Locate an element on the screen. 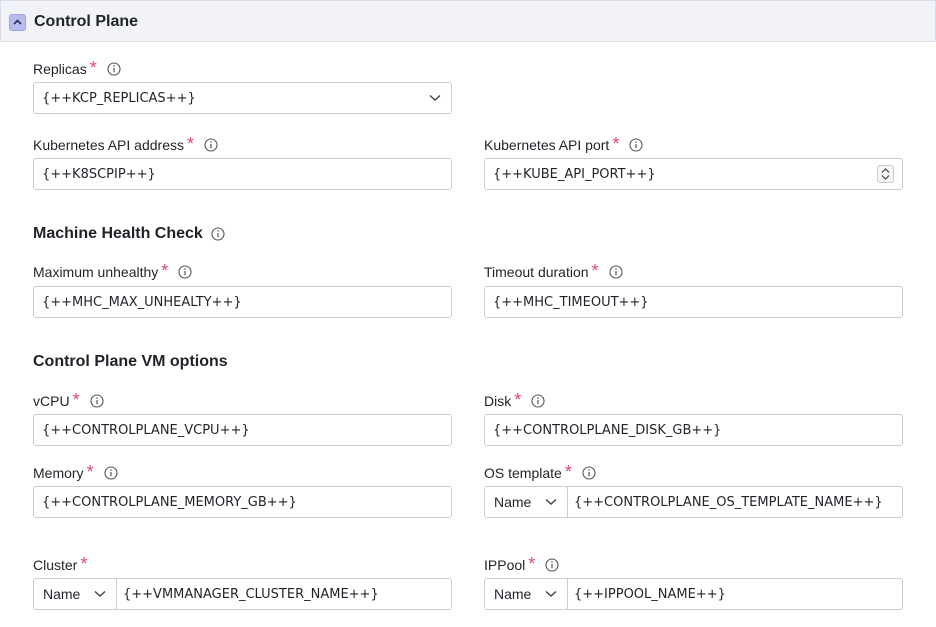 The width and height of the screenshot is (936, 627). memory-label: Memory * is located at coordinates (75, 472).